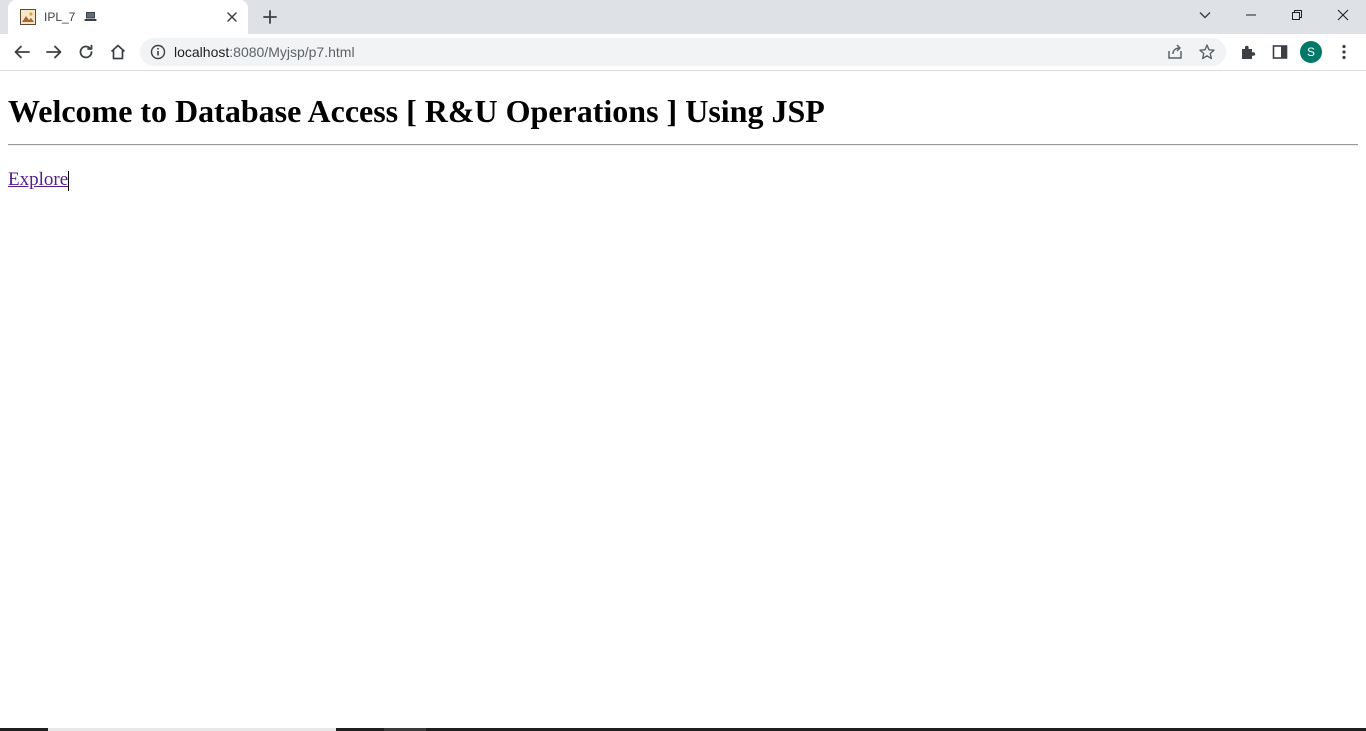 This screenshot has width=1366, height=731. I want to click on text-cursor, so click(68, 181).